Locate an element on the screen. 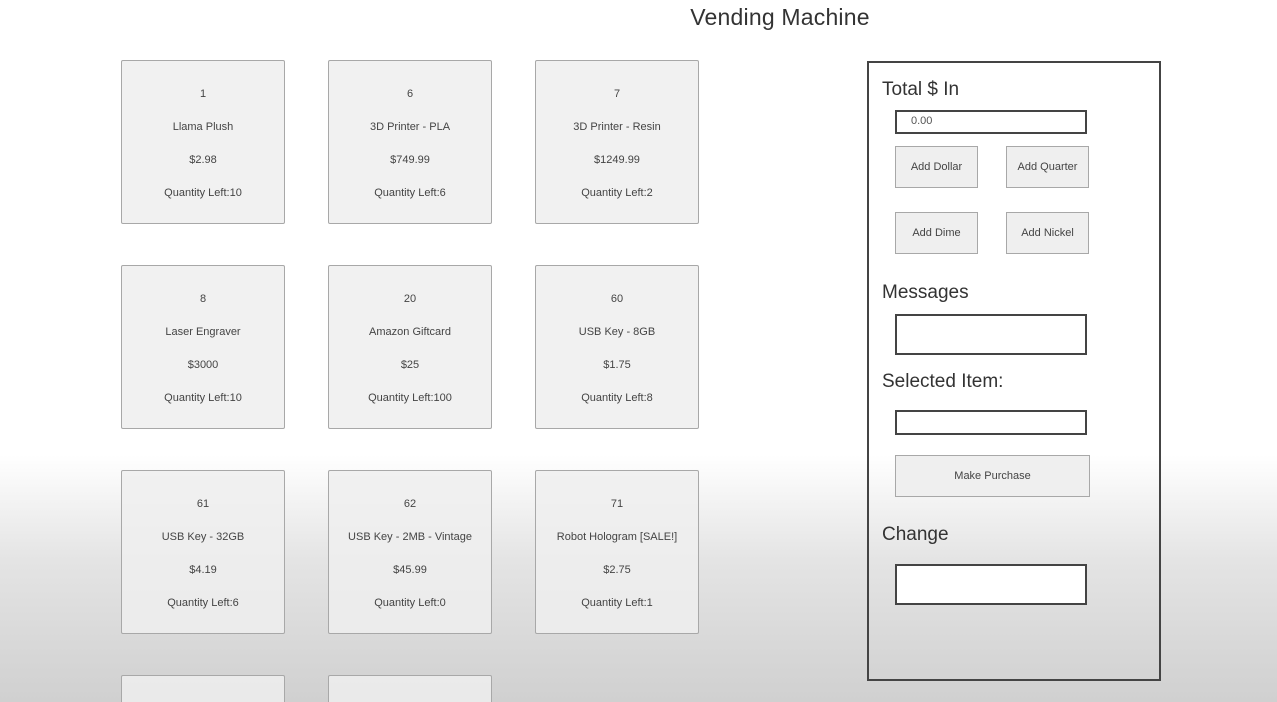 The width and height of the screenshot is (1277, 702). make-purchase-button: Make Purchase is located at coordinates (992, 476).